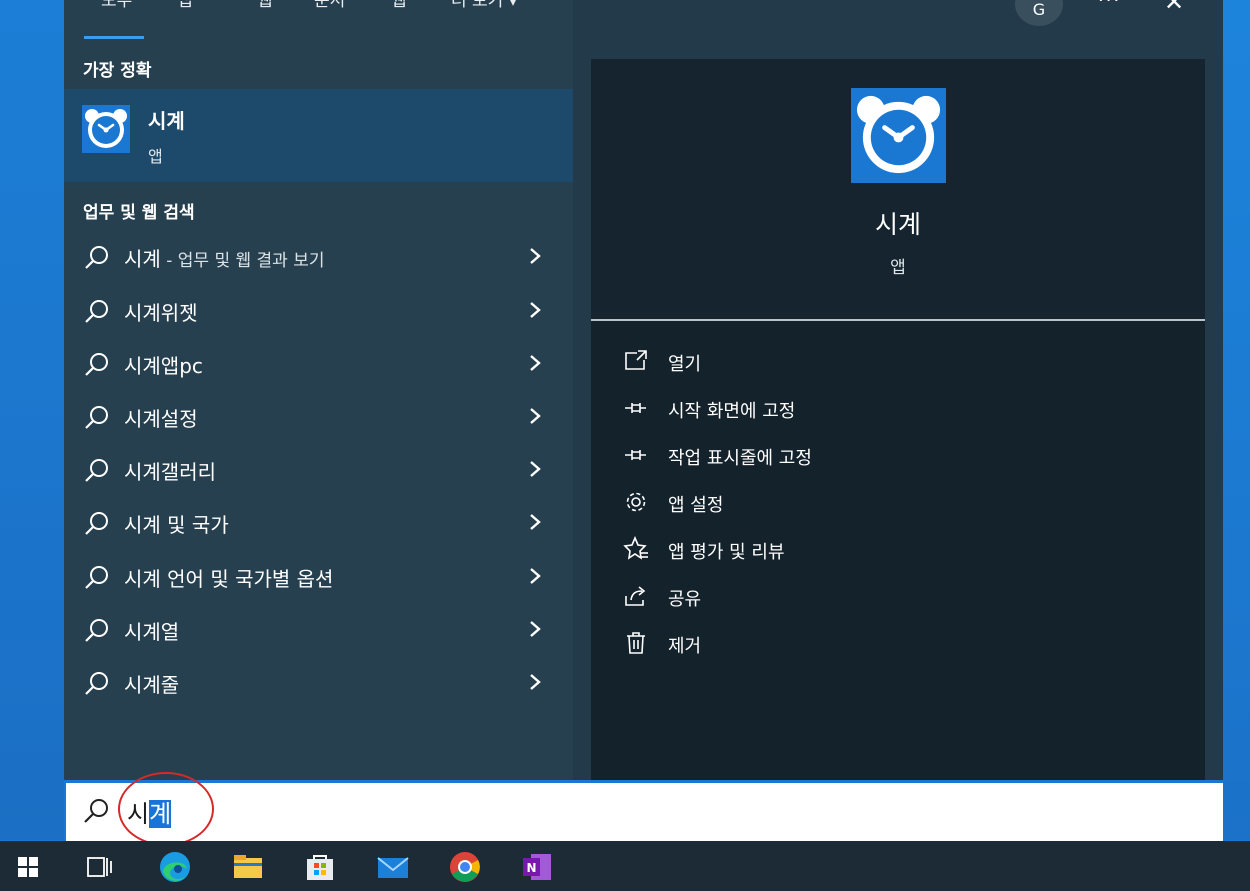 This screenshot has height=891, width=1250. I want to click on action-pin-taskbar: 작업 표시줄에 고정, so click(903, 458).